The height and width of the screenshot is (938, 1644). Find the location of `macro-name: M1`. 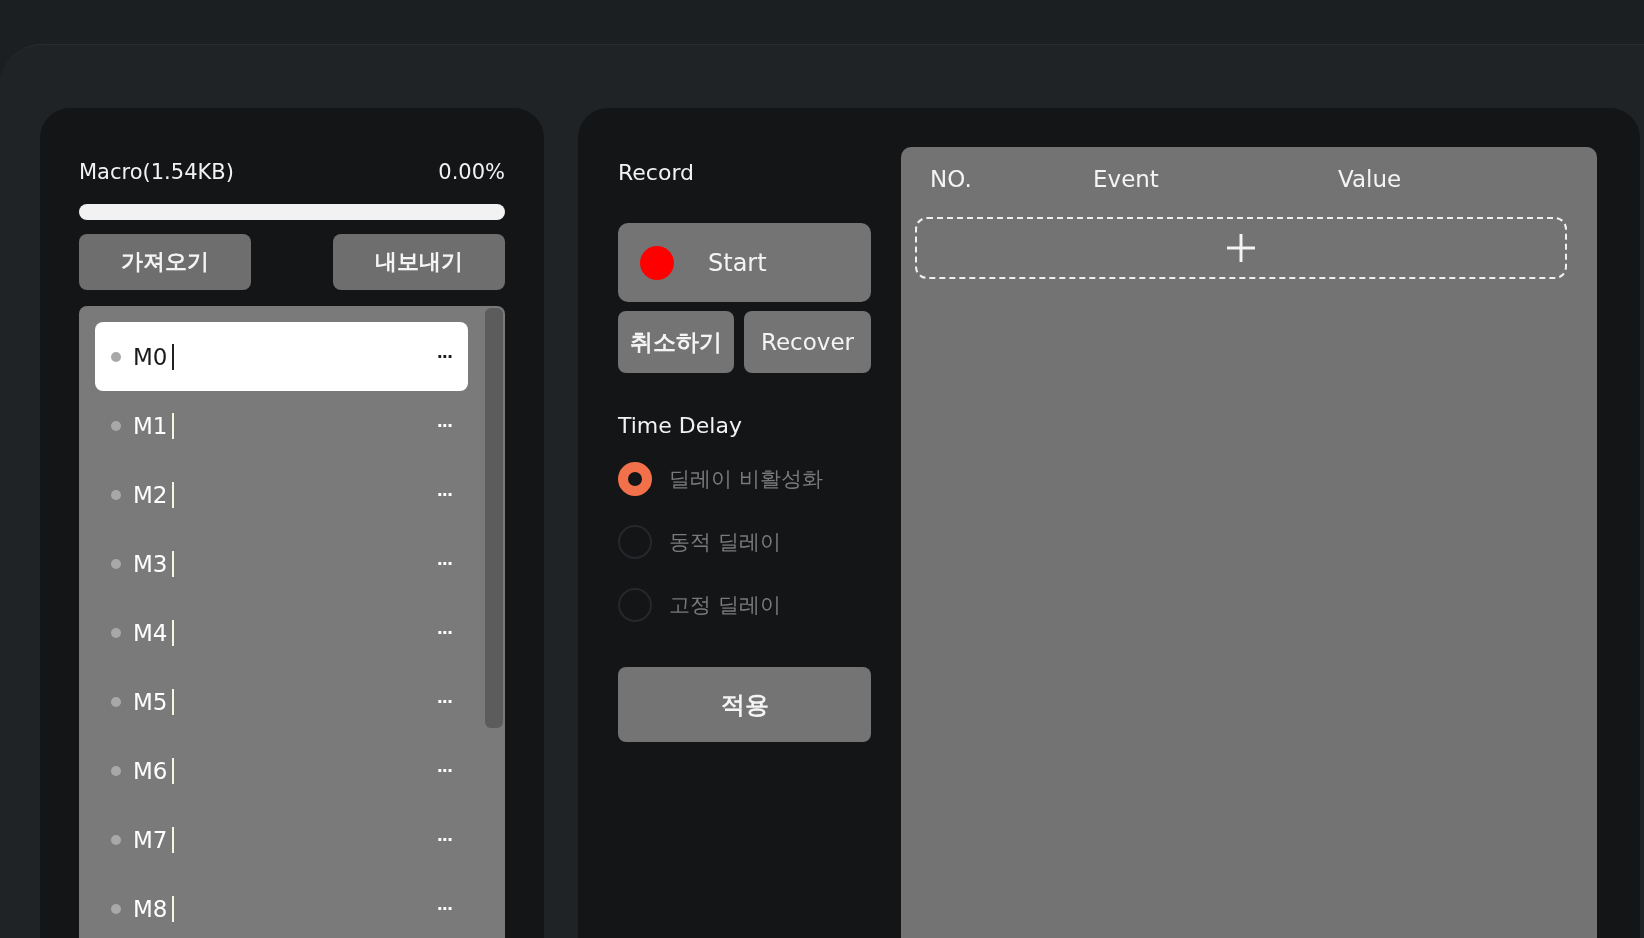

macro-name: M1 is located at coordinates (150, 425).